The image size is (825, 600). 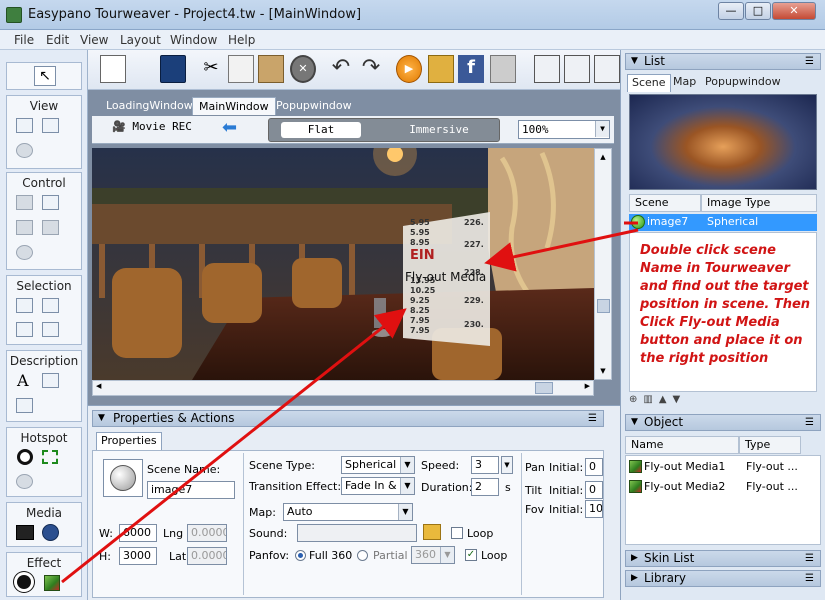 I want to click on scene-name-input: image7, so click(x=191, y=490).